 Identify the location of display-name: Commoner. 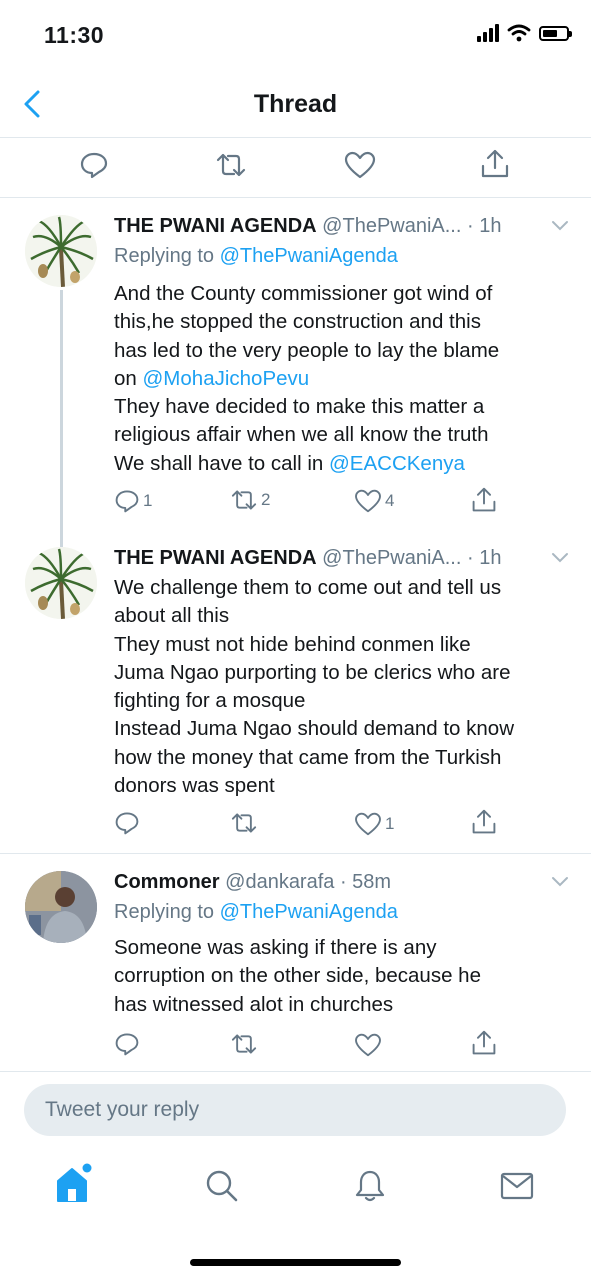
(167, 882).